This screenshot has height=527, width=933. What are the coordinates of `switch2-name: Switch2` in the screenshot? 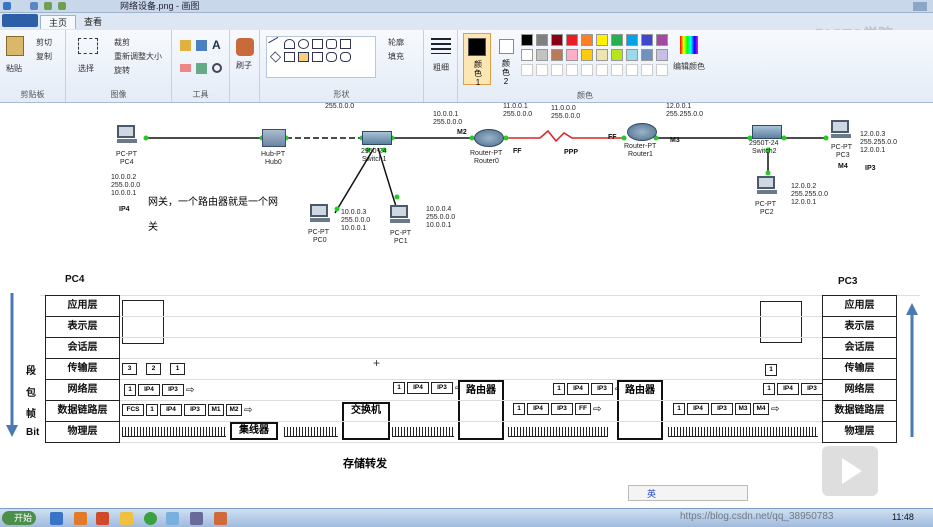 It's located at (764, 151).